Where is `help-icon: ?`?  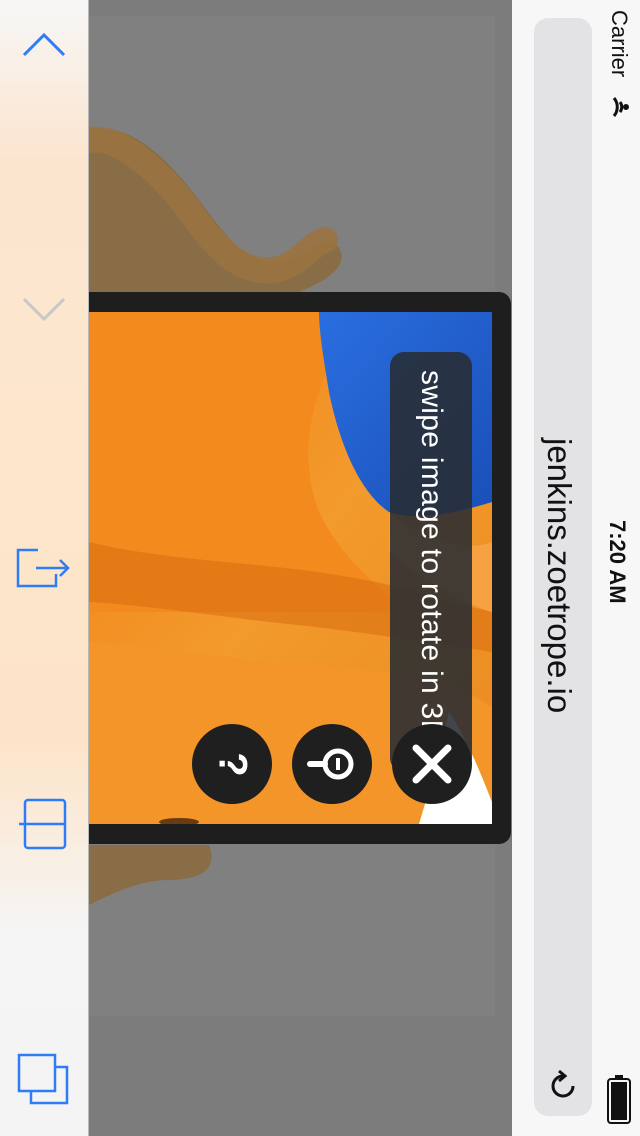 help-icon: ? is located at coordinates (232, 764).